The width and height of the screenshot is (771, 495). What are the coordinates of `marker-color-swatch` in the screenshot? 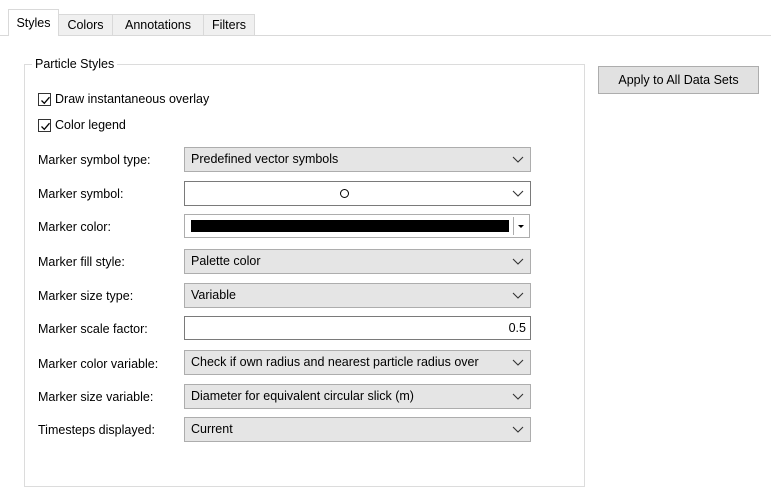 It's located at (350, 226).